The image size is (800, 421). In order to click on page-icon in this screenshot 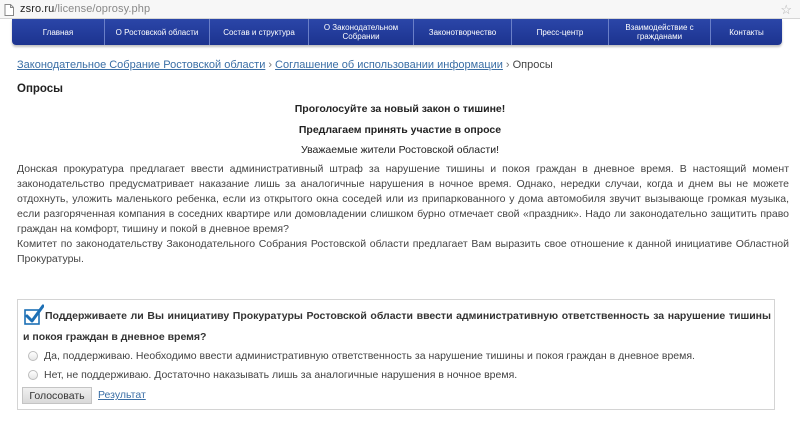, I will do `click(9, 9)`.